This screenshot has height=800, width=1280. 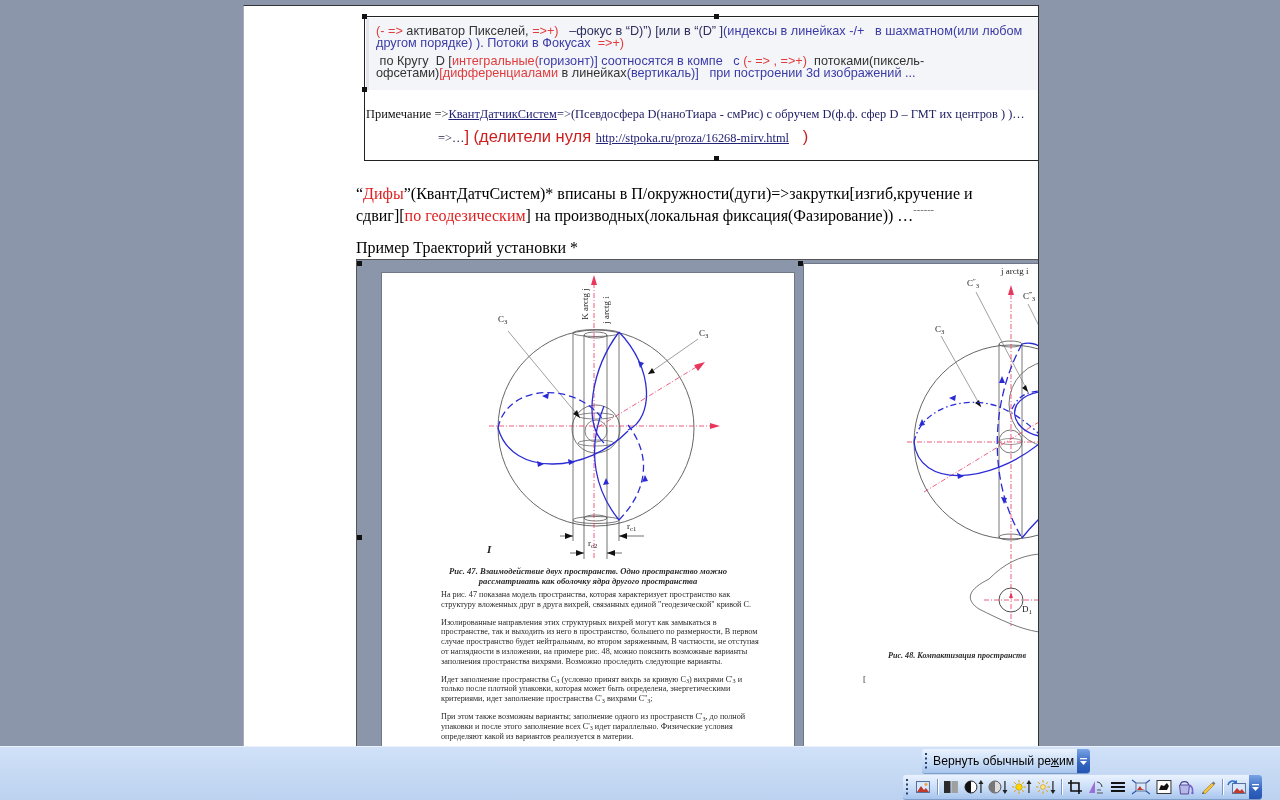 I want to click on brightness-up-icon, so click(x=1021, y=787).